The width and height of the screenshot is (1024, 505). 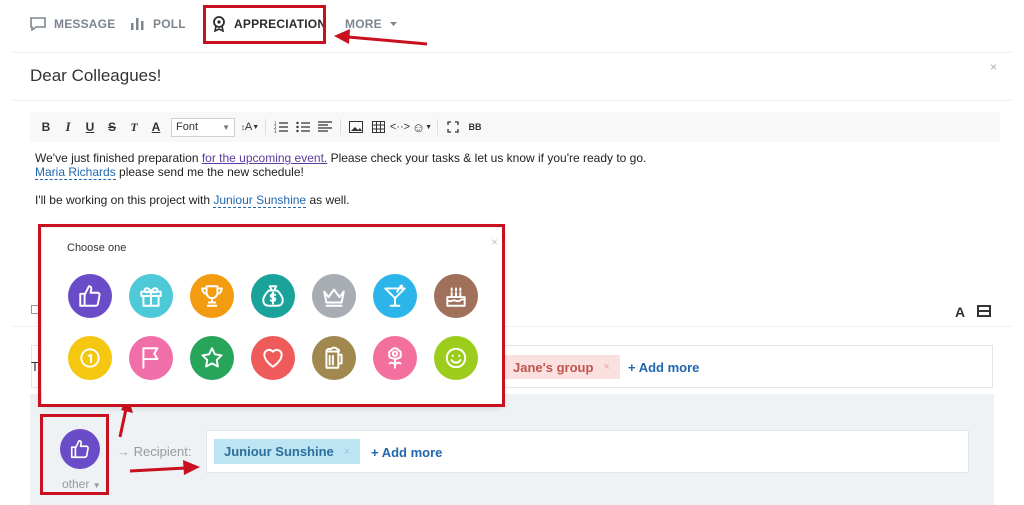 I want to click on editor-text: We've just finished preparation, so click(x=118, y=158).